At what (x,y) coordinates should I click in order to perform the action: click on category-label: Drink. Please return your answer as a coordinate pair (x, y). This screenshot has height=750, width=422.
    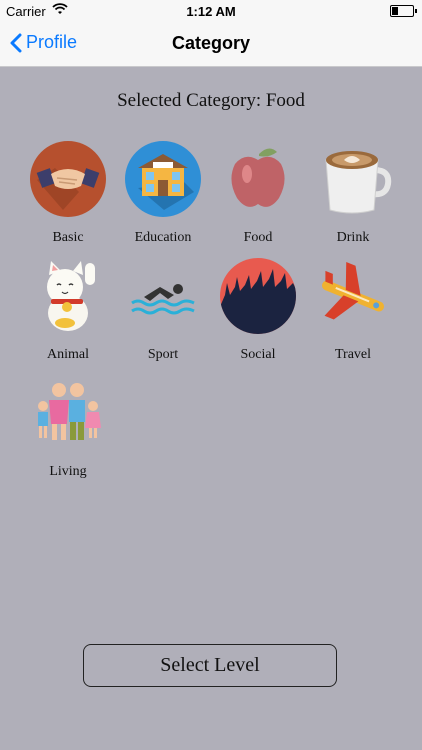
    Looking at the image, I should click on (353, 237).